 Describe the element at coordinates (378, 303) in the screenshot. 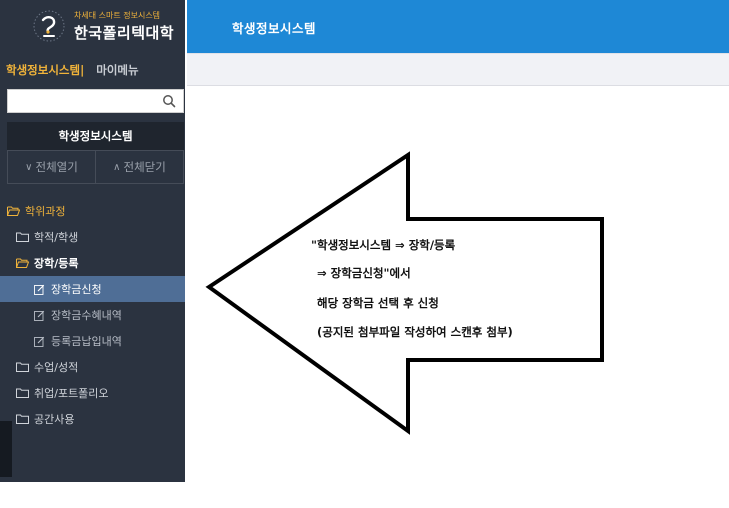

I see `annotation-line-3: 해당 장학금 선택 후 신청` at that location.